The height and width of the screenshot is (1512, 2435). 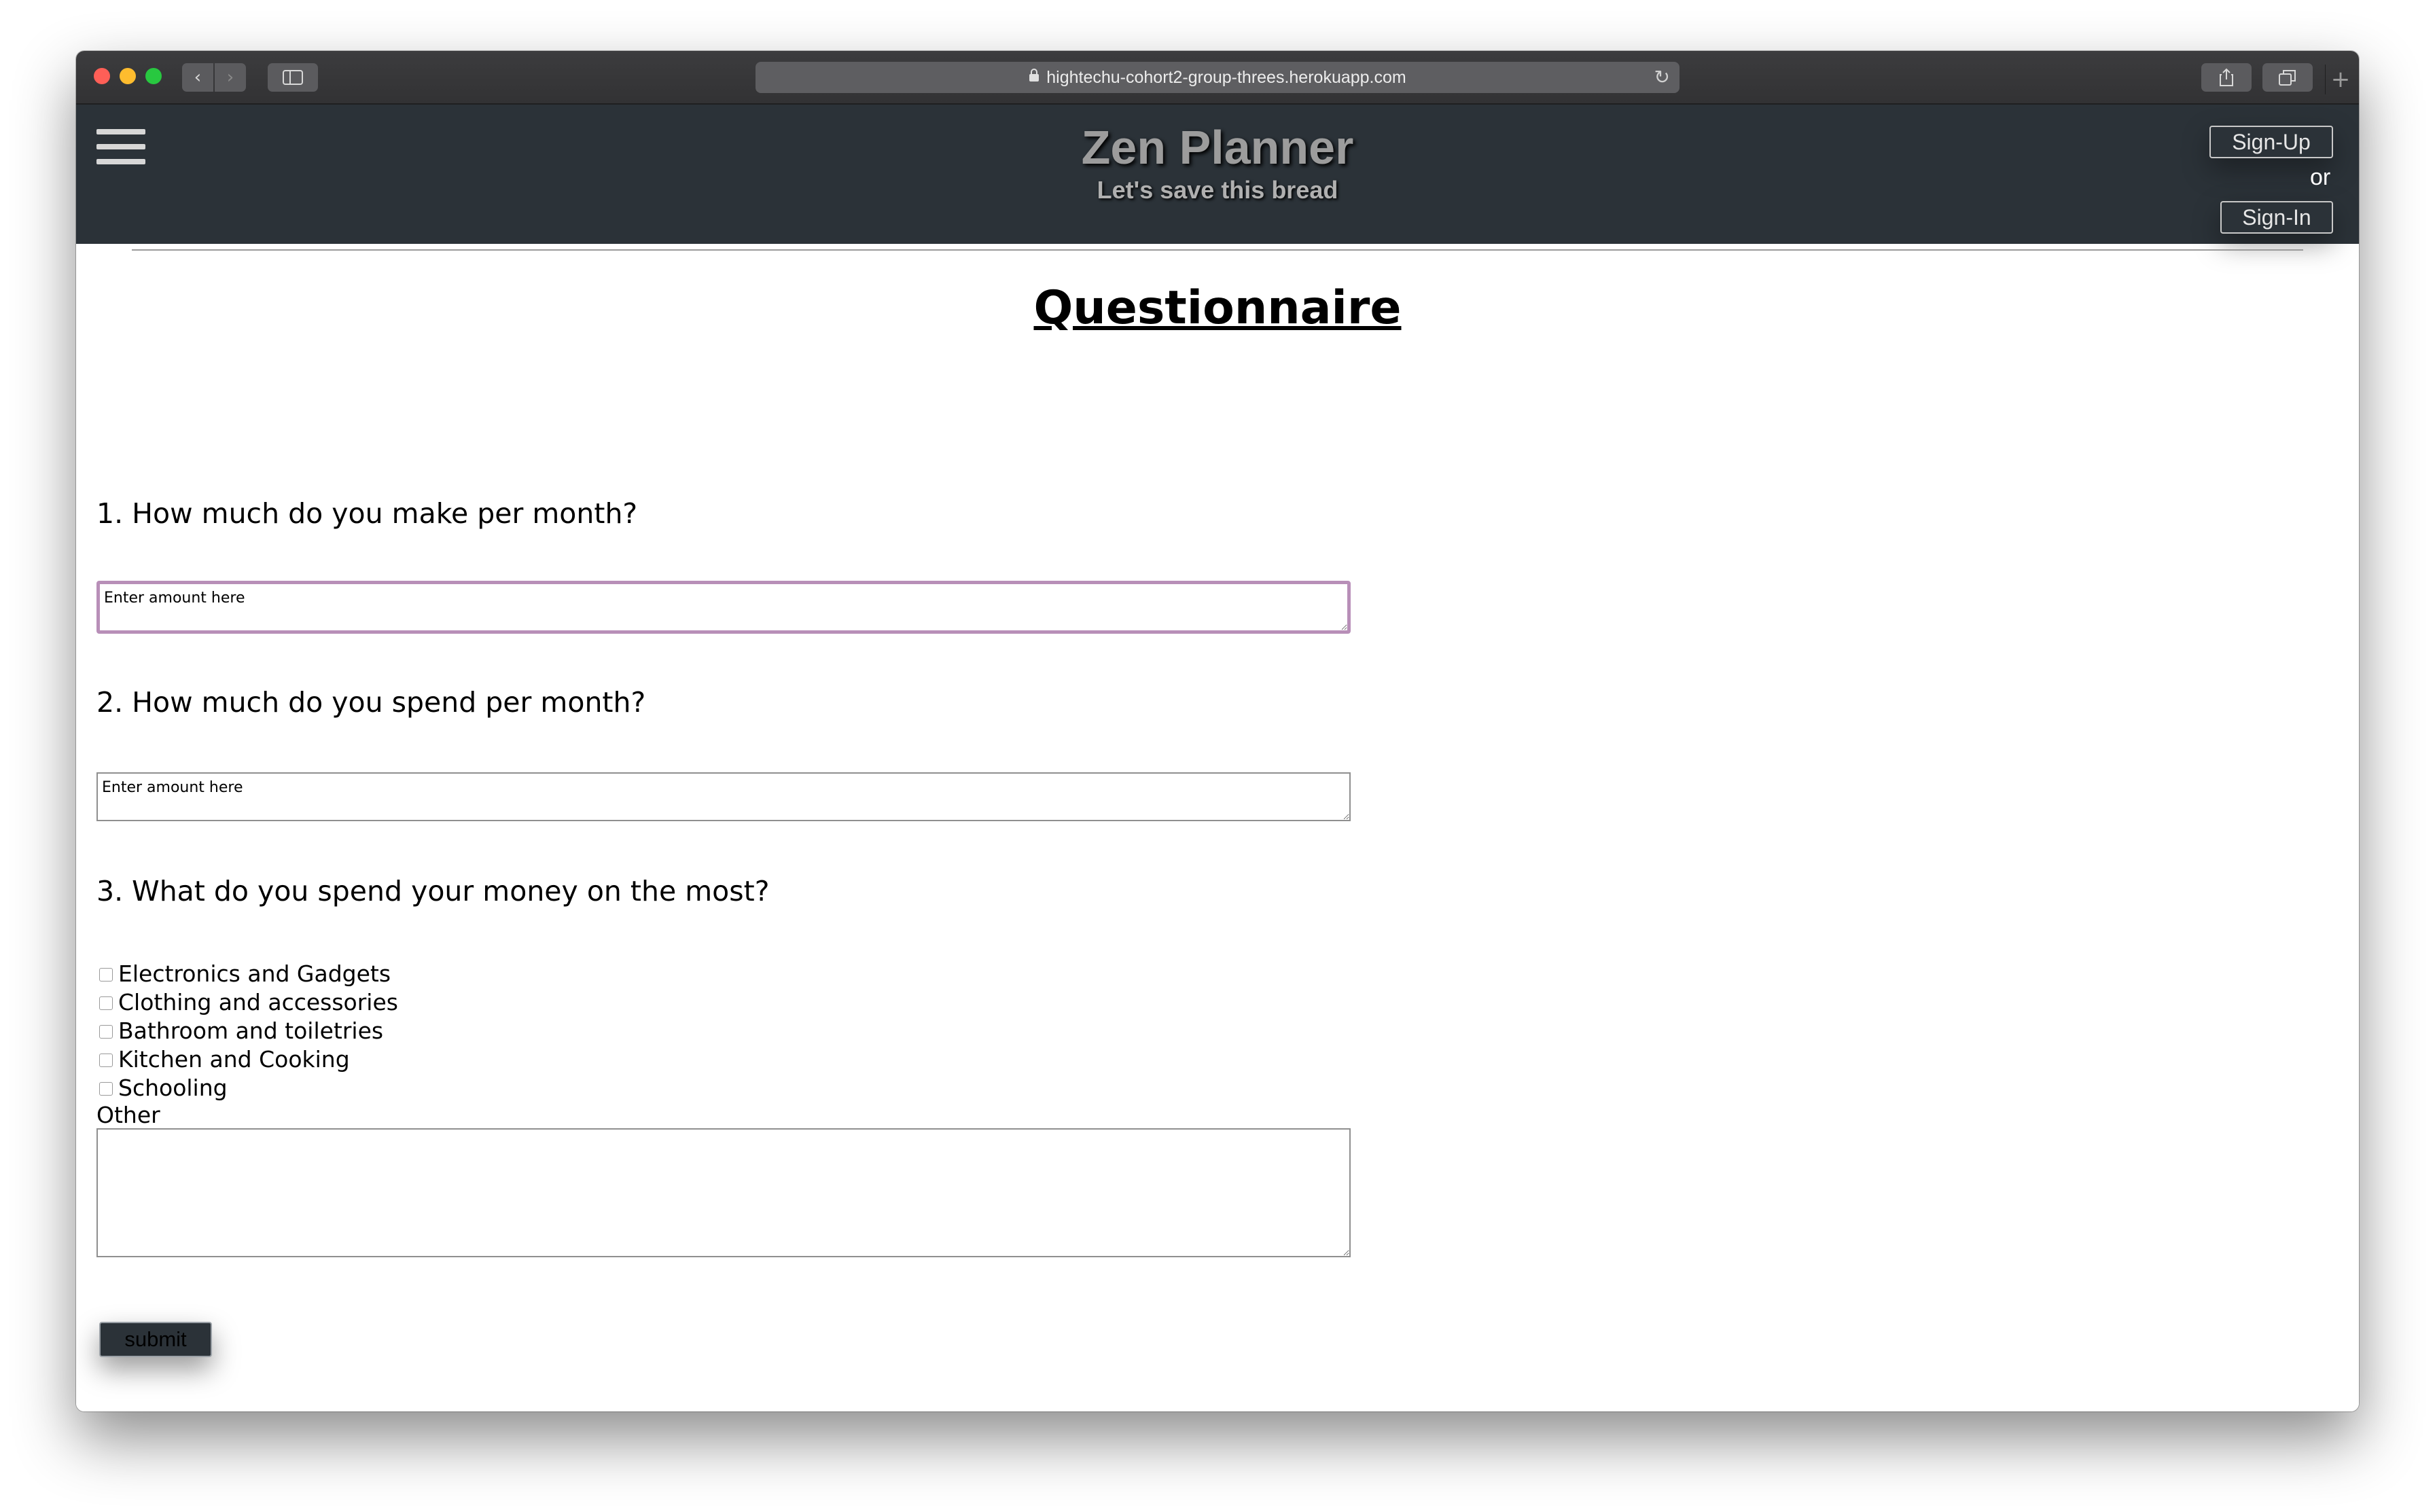 I want to click on category-option: Electronics and Gadgets, so click(x=247, y=973).